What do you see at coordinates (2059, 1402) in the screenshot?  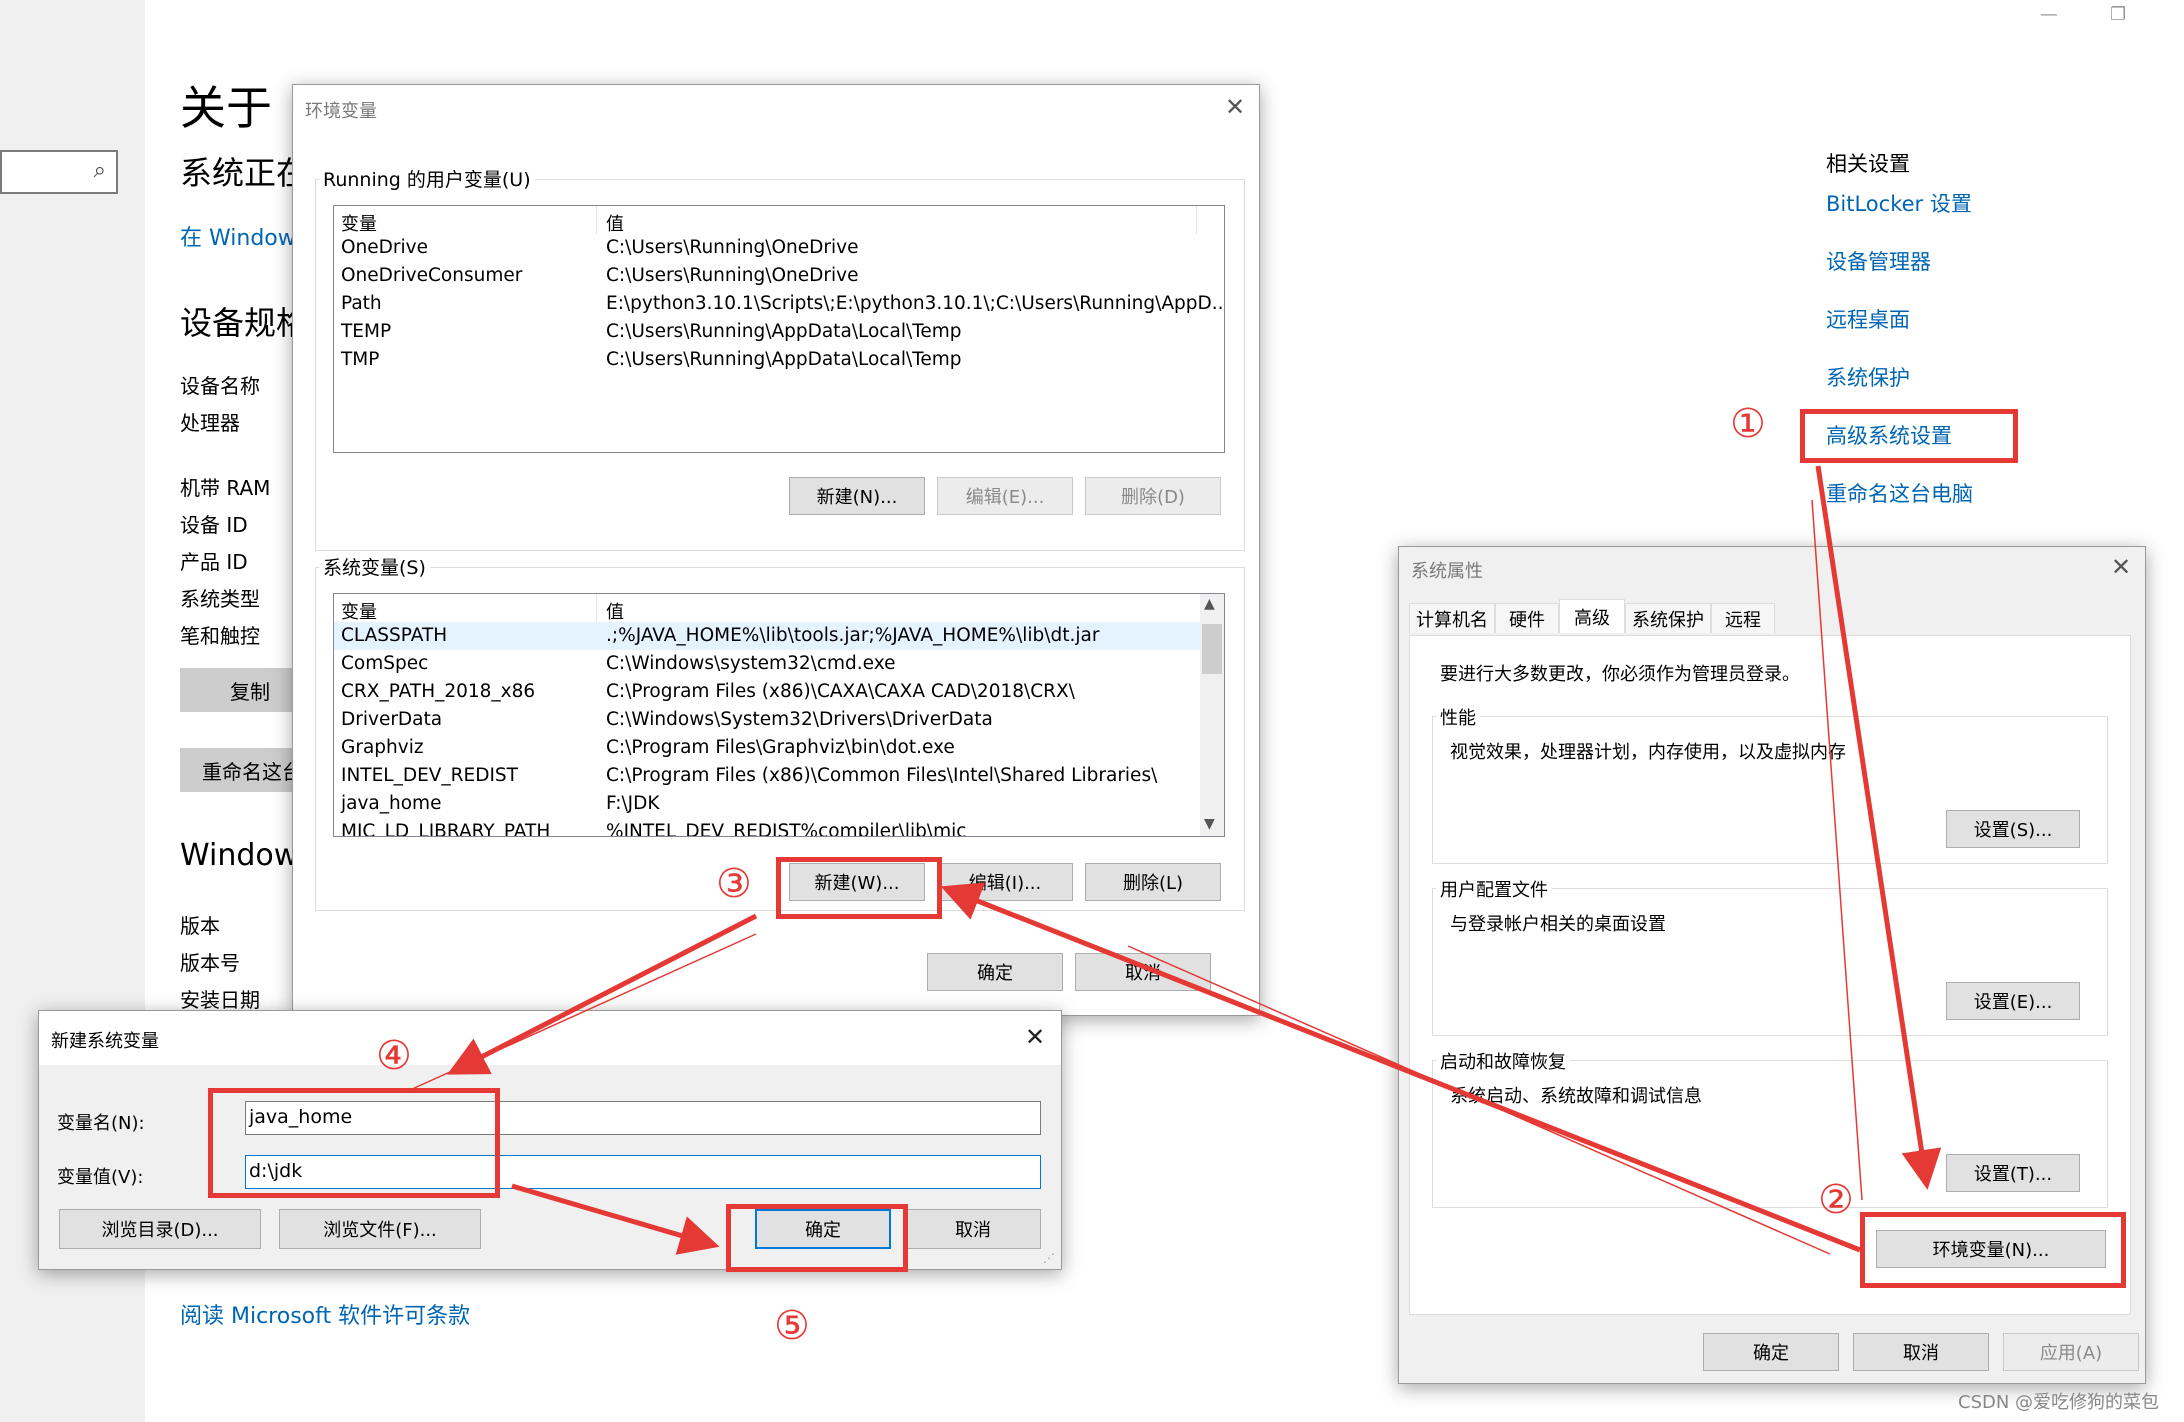 I see `watermark: CSDN @爱吃修狗的菜包` at bounding box center [2059, 1402].